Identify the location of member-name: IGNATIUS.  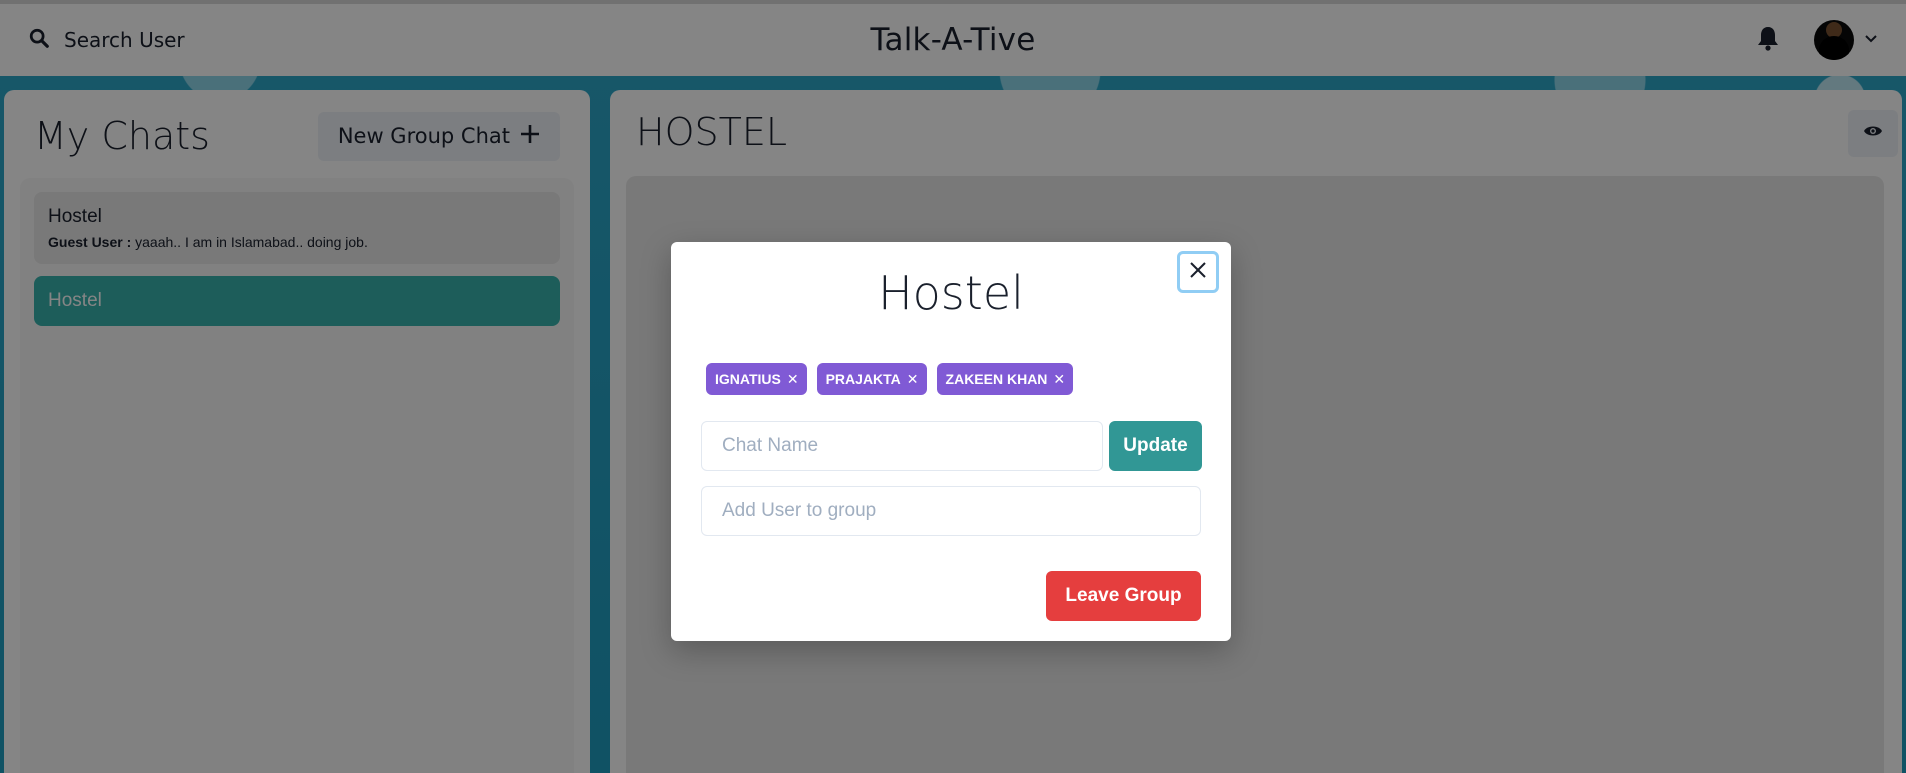
(748, 379).